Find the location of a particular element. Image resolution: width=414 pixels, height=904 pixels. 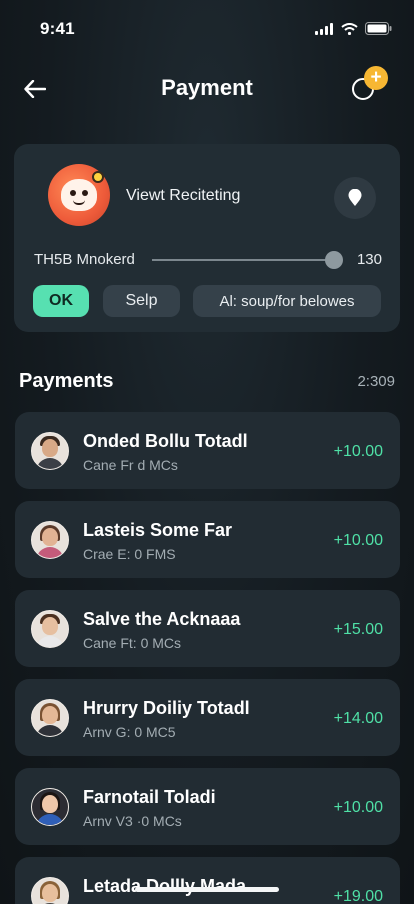

status-time: 9:41 is located at coordinates (57, 28).